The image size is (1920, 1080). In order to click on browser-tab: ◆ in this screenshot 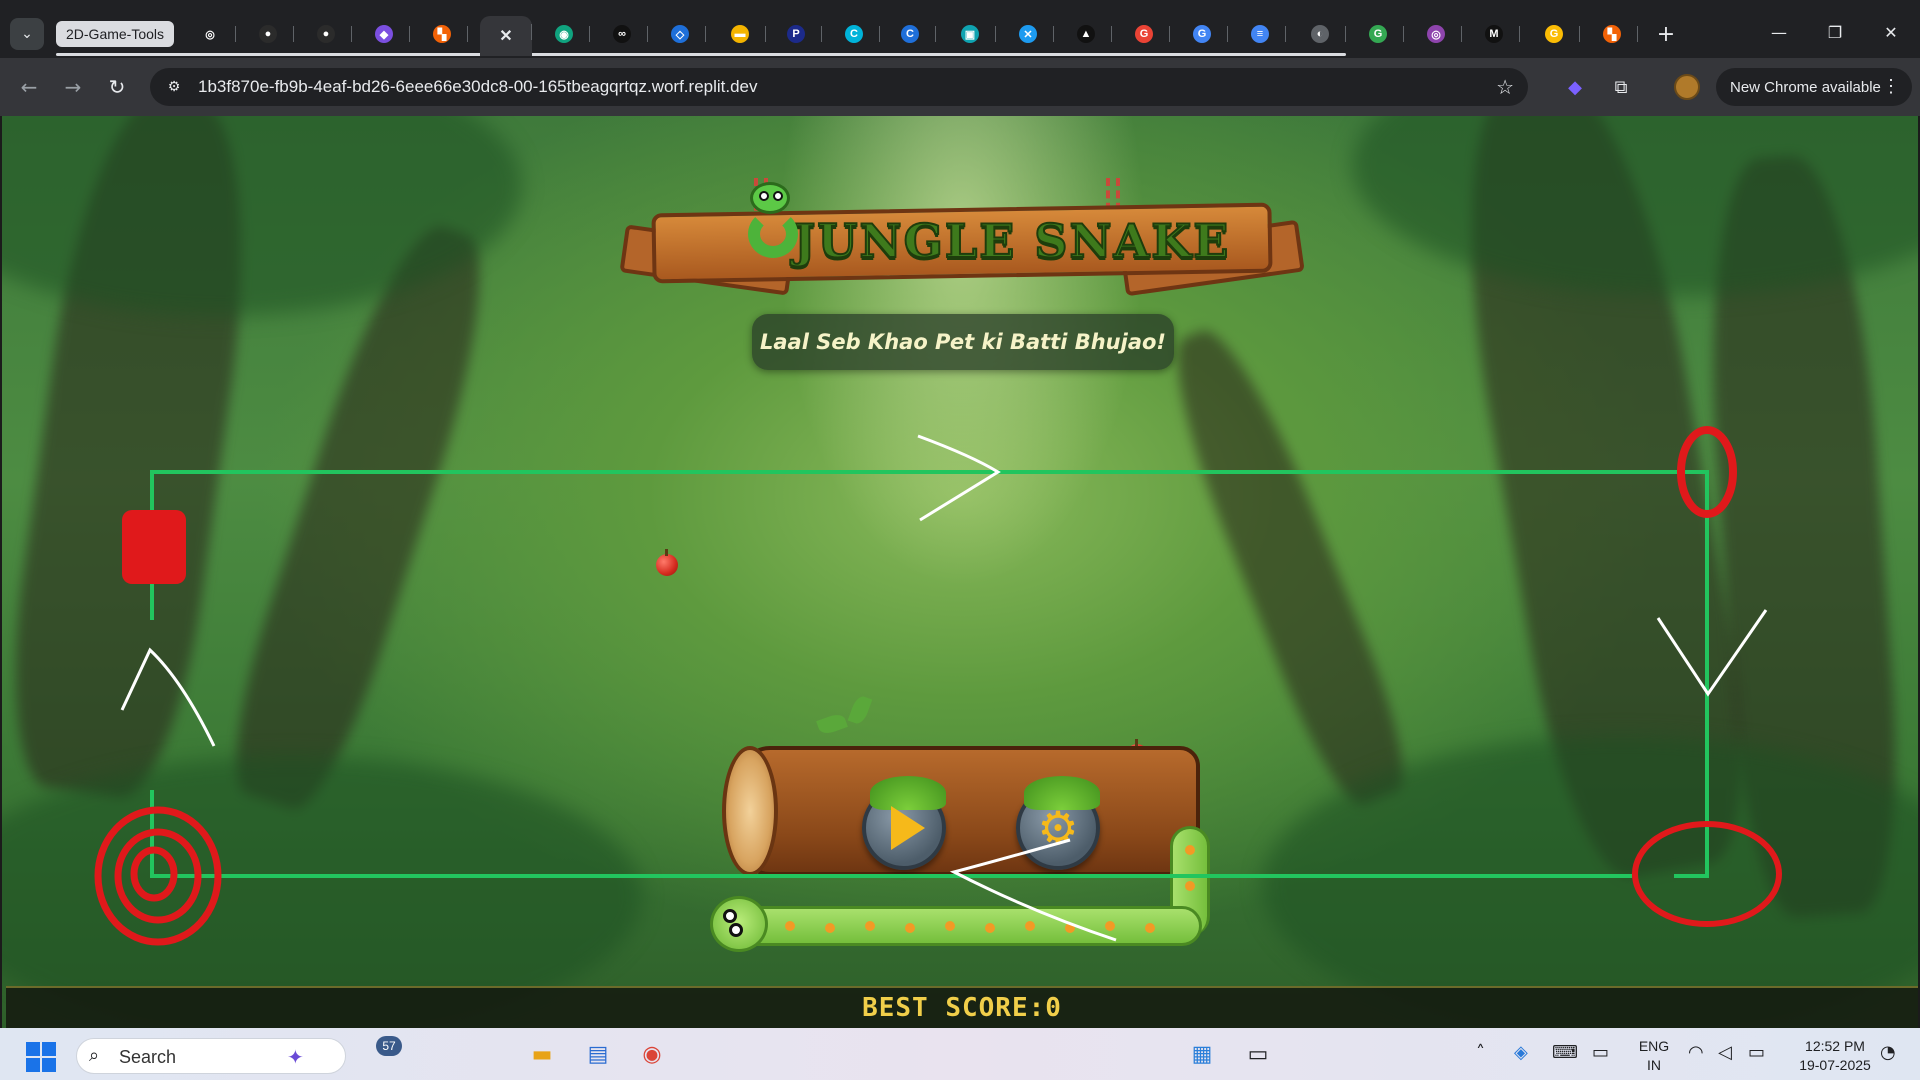, I will do `click(384, 34)`.